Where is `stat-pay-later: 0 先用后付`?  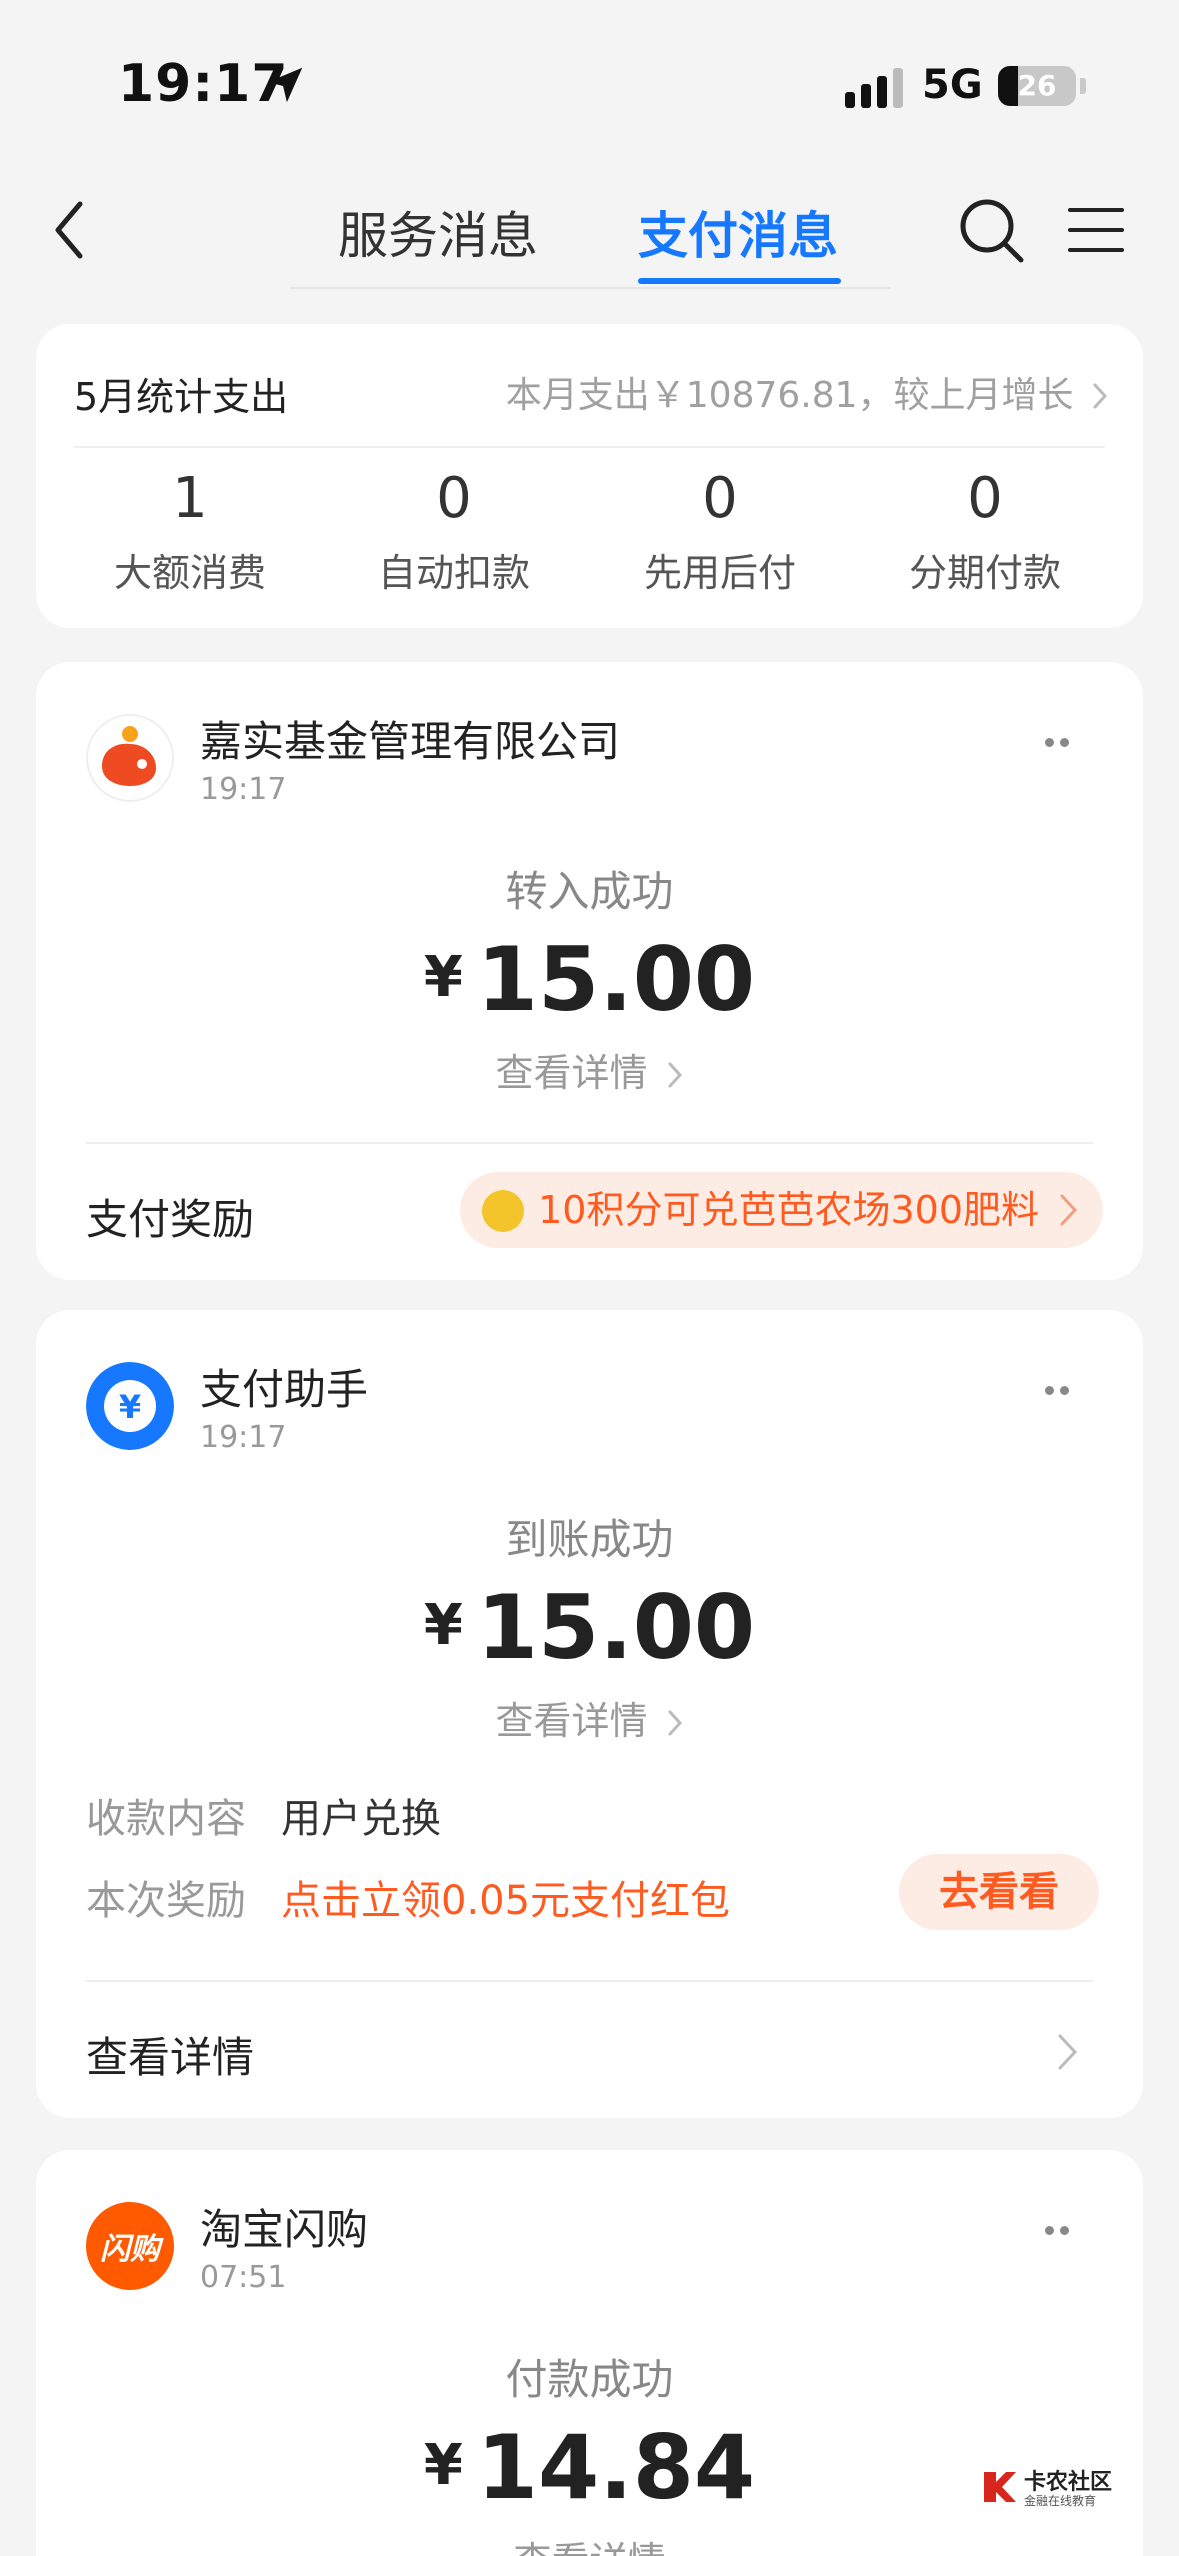
stat-pay-later: 0 先用后付 is located at coordinates (720, 530).